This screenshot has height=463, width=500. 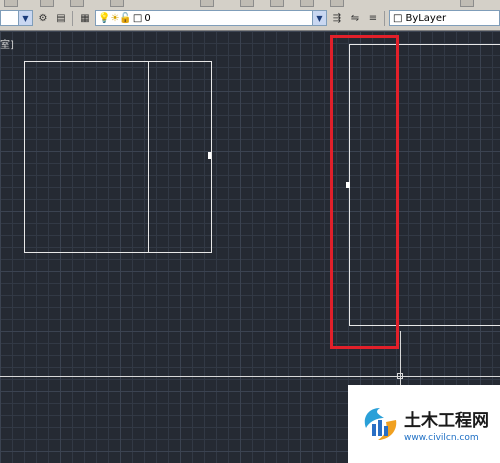 What do you see at coordinates (250, 376) in the screenshot?
I see `crosshair-horizontal` at bounding box center [250, 376].